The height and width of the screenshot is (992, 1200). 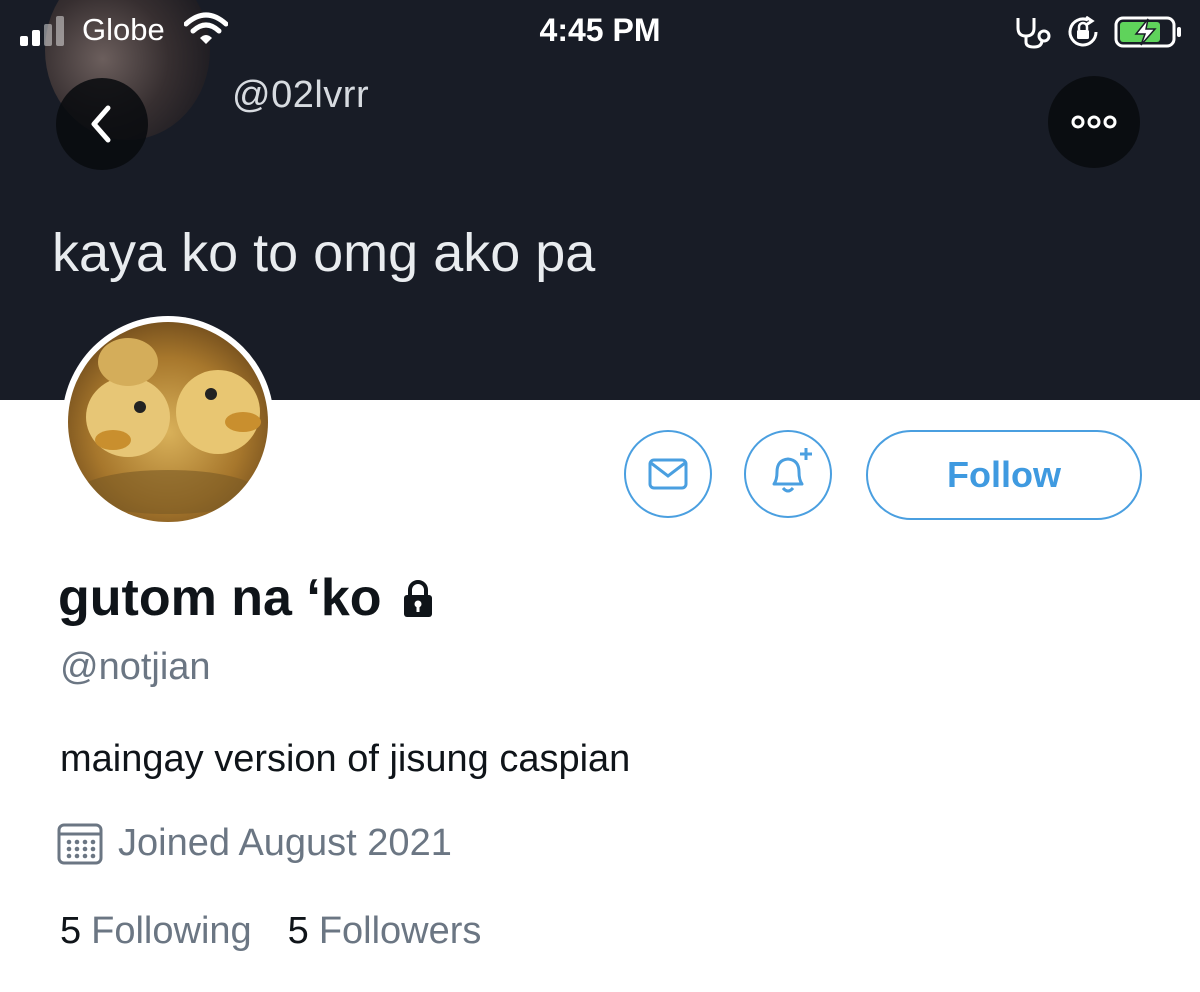 I want to click on notifications-button, so click(x=788, y=474).